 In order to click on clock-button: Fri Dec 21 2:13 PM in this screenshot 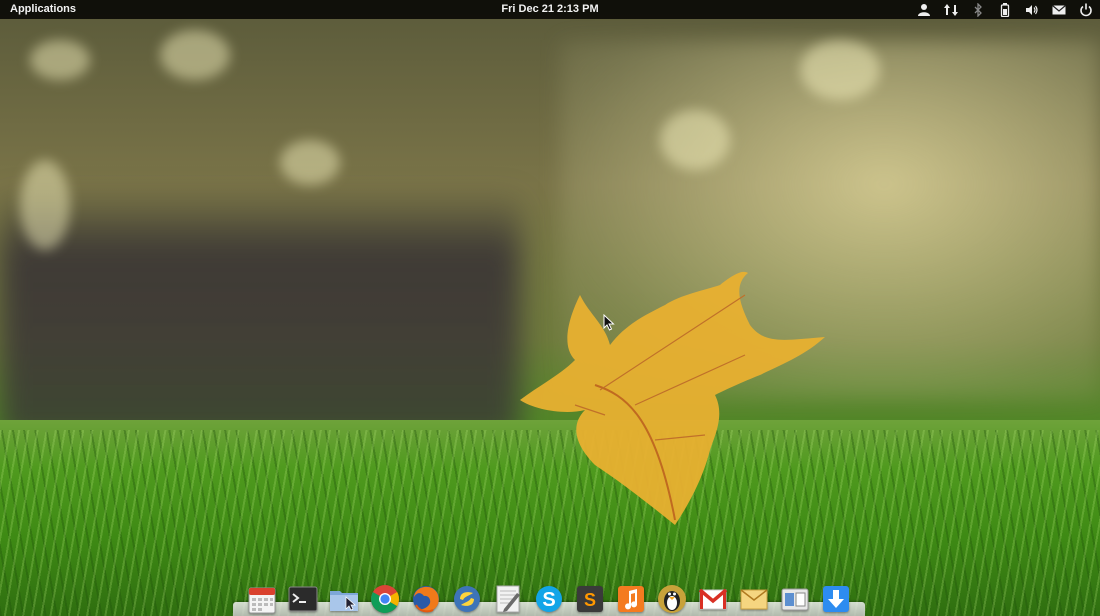, I will do `click(549, 9)`.